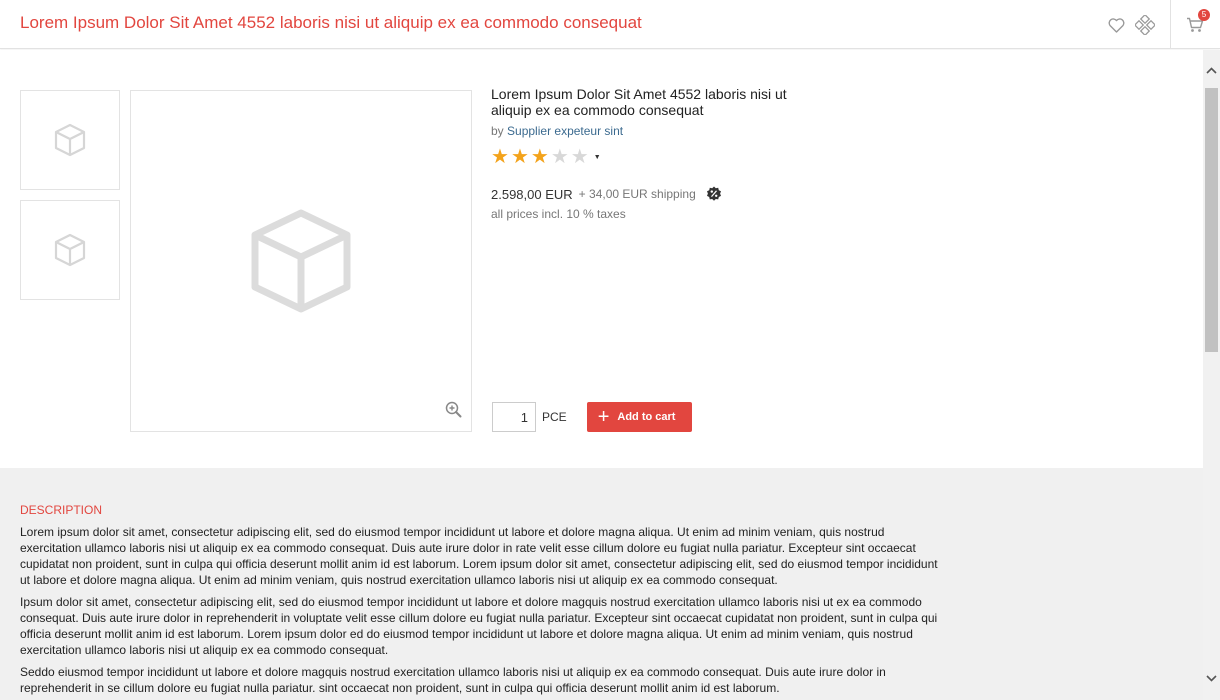 The image size is (1220, 700). What do you see at coordinates (714, 194) in the screenshot?
I see `discount-badge-icon` at bounding box center [714, 194].